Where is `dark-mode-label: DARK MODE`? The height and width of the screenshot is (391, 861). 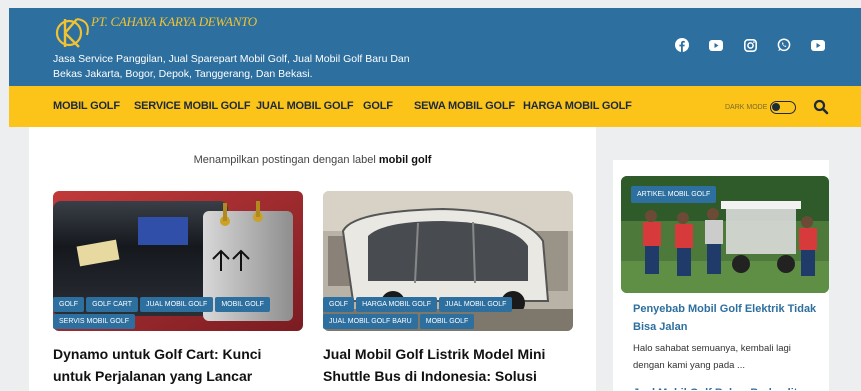 dark-mode-label: DARK MODE is located at coordinates (746, 107).